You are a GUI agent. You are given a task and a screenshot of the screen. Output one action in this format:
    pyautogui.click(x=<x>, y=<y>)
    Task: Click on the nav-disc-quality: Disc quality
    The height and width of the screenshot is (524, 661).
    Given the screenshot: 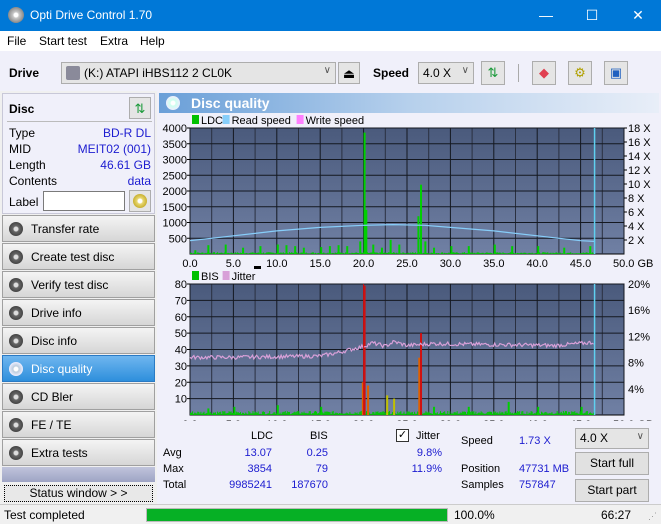 What is the action you would take?
    pyautogui.click(x=78, y=368)
    